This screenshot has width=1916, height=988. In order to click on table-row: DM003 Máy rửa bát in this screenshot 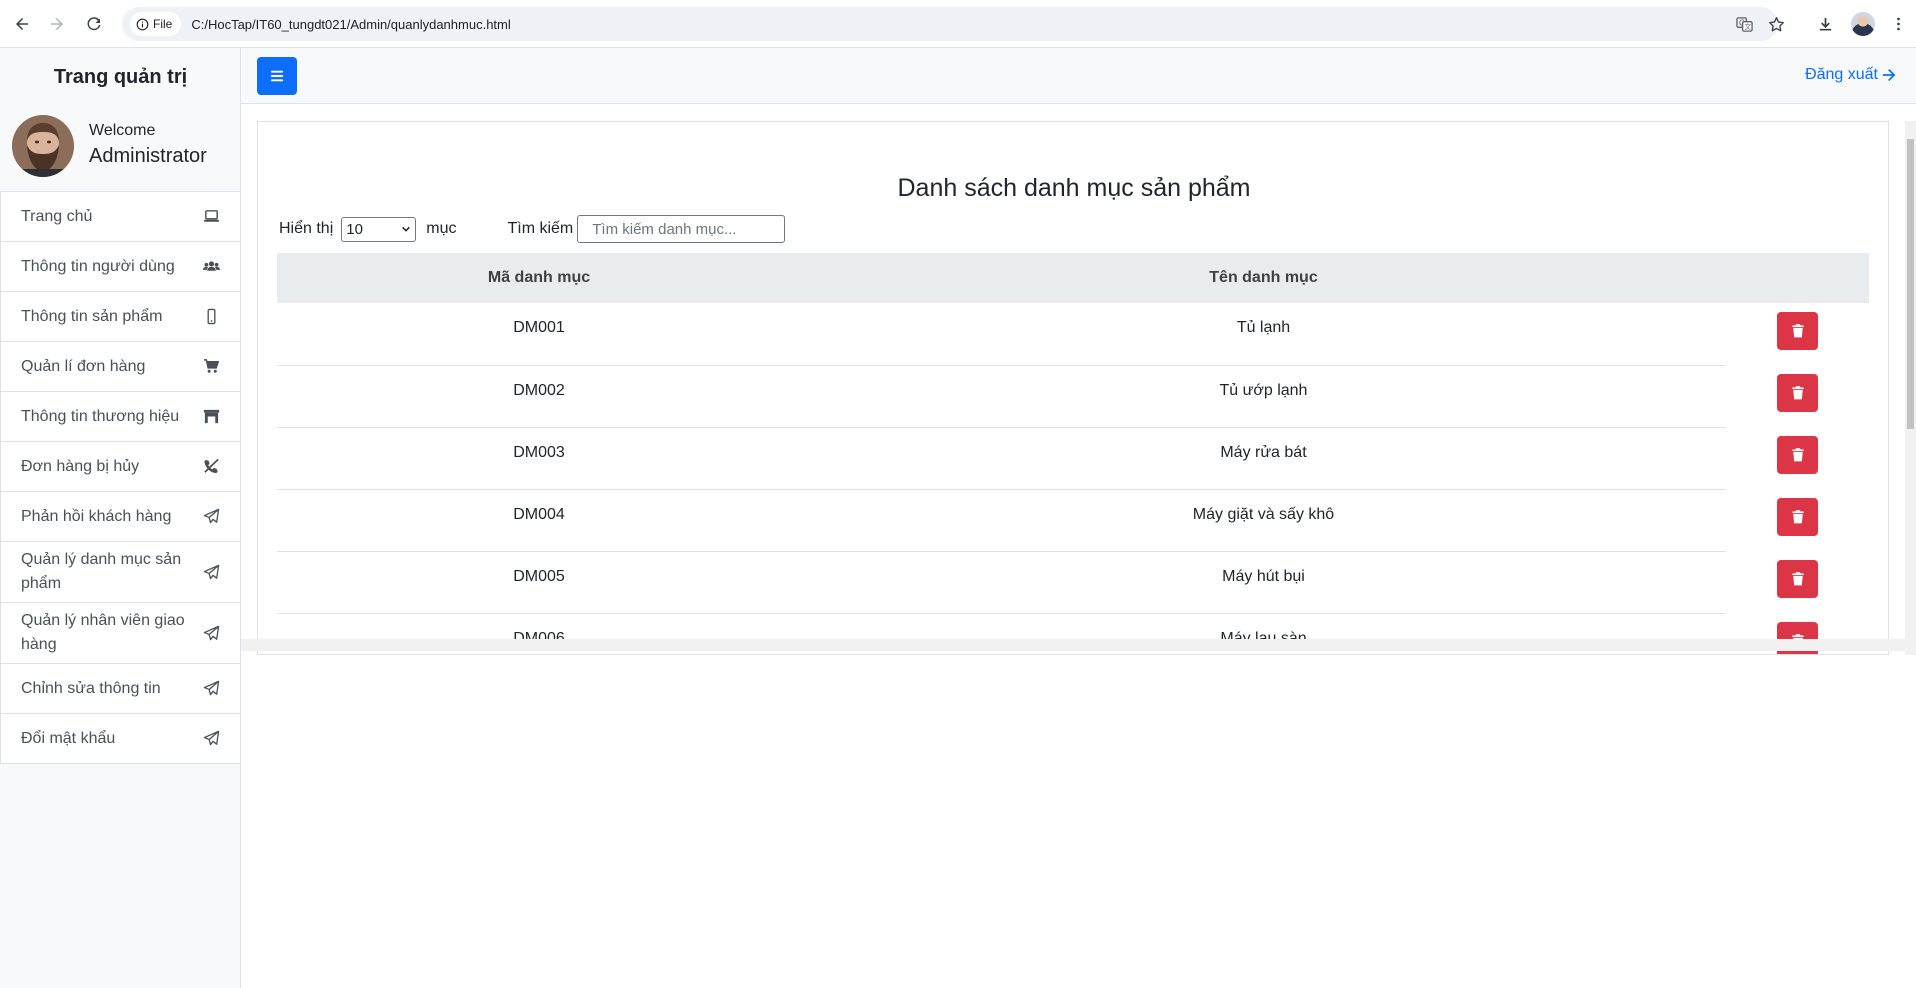, I will do `click(1073, 458)`.